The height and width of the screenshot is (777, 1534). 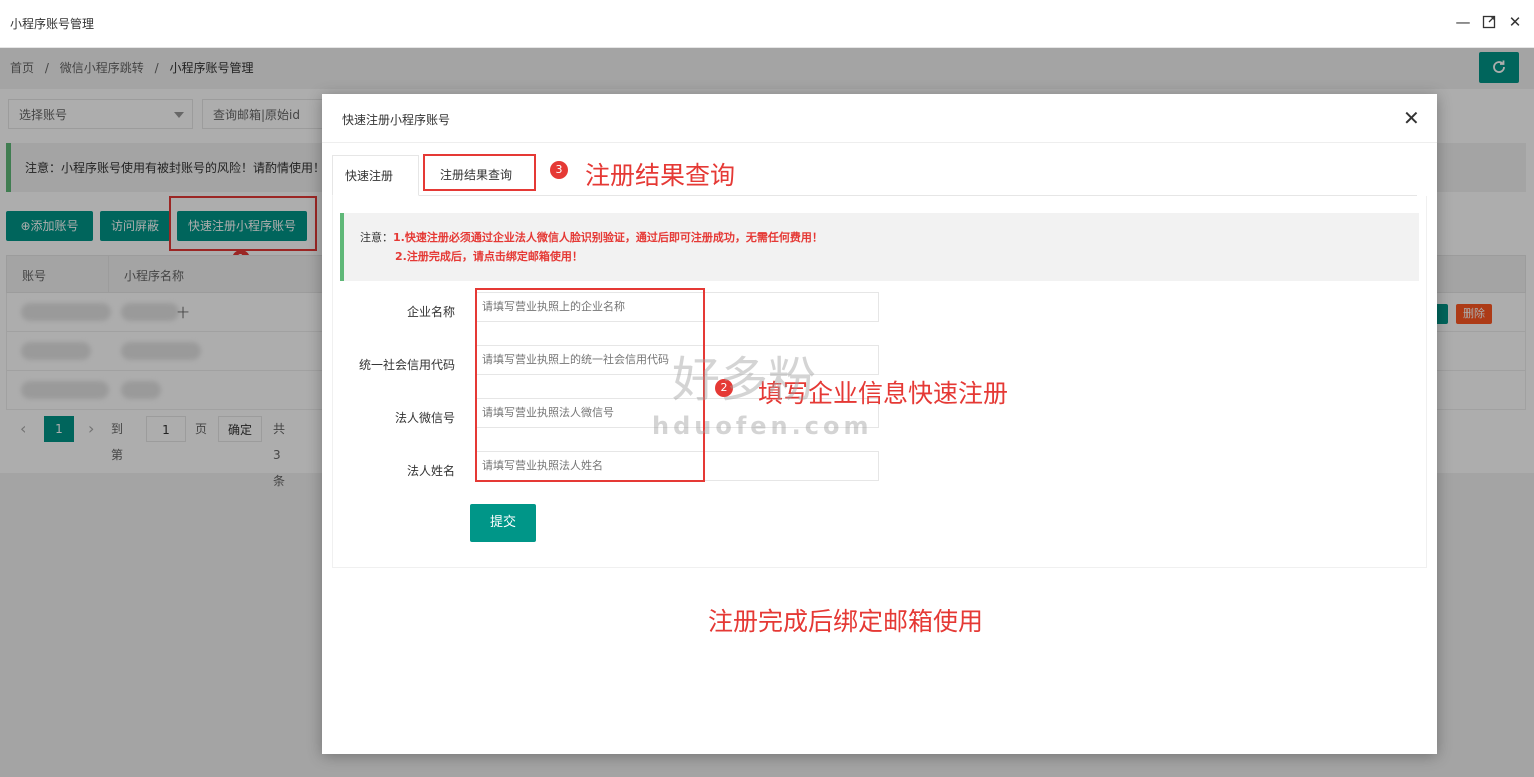 I want to click on watermark-en: hduofen.com, so click(x=762, y=426).